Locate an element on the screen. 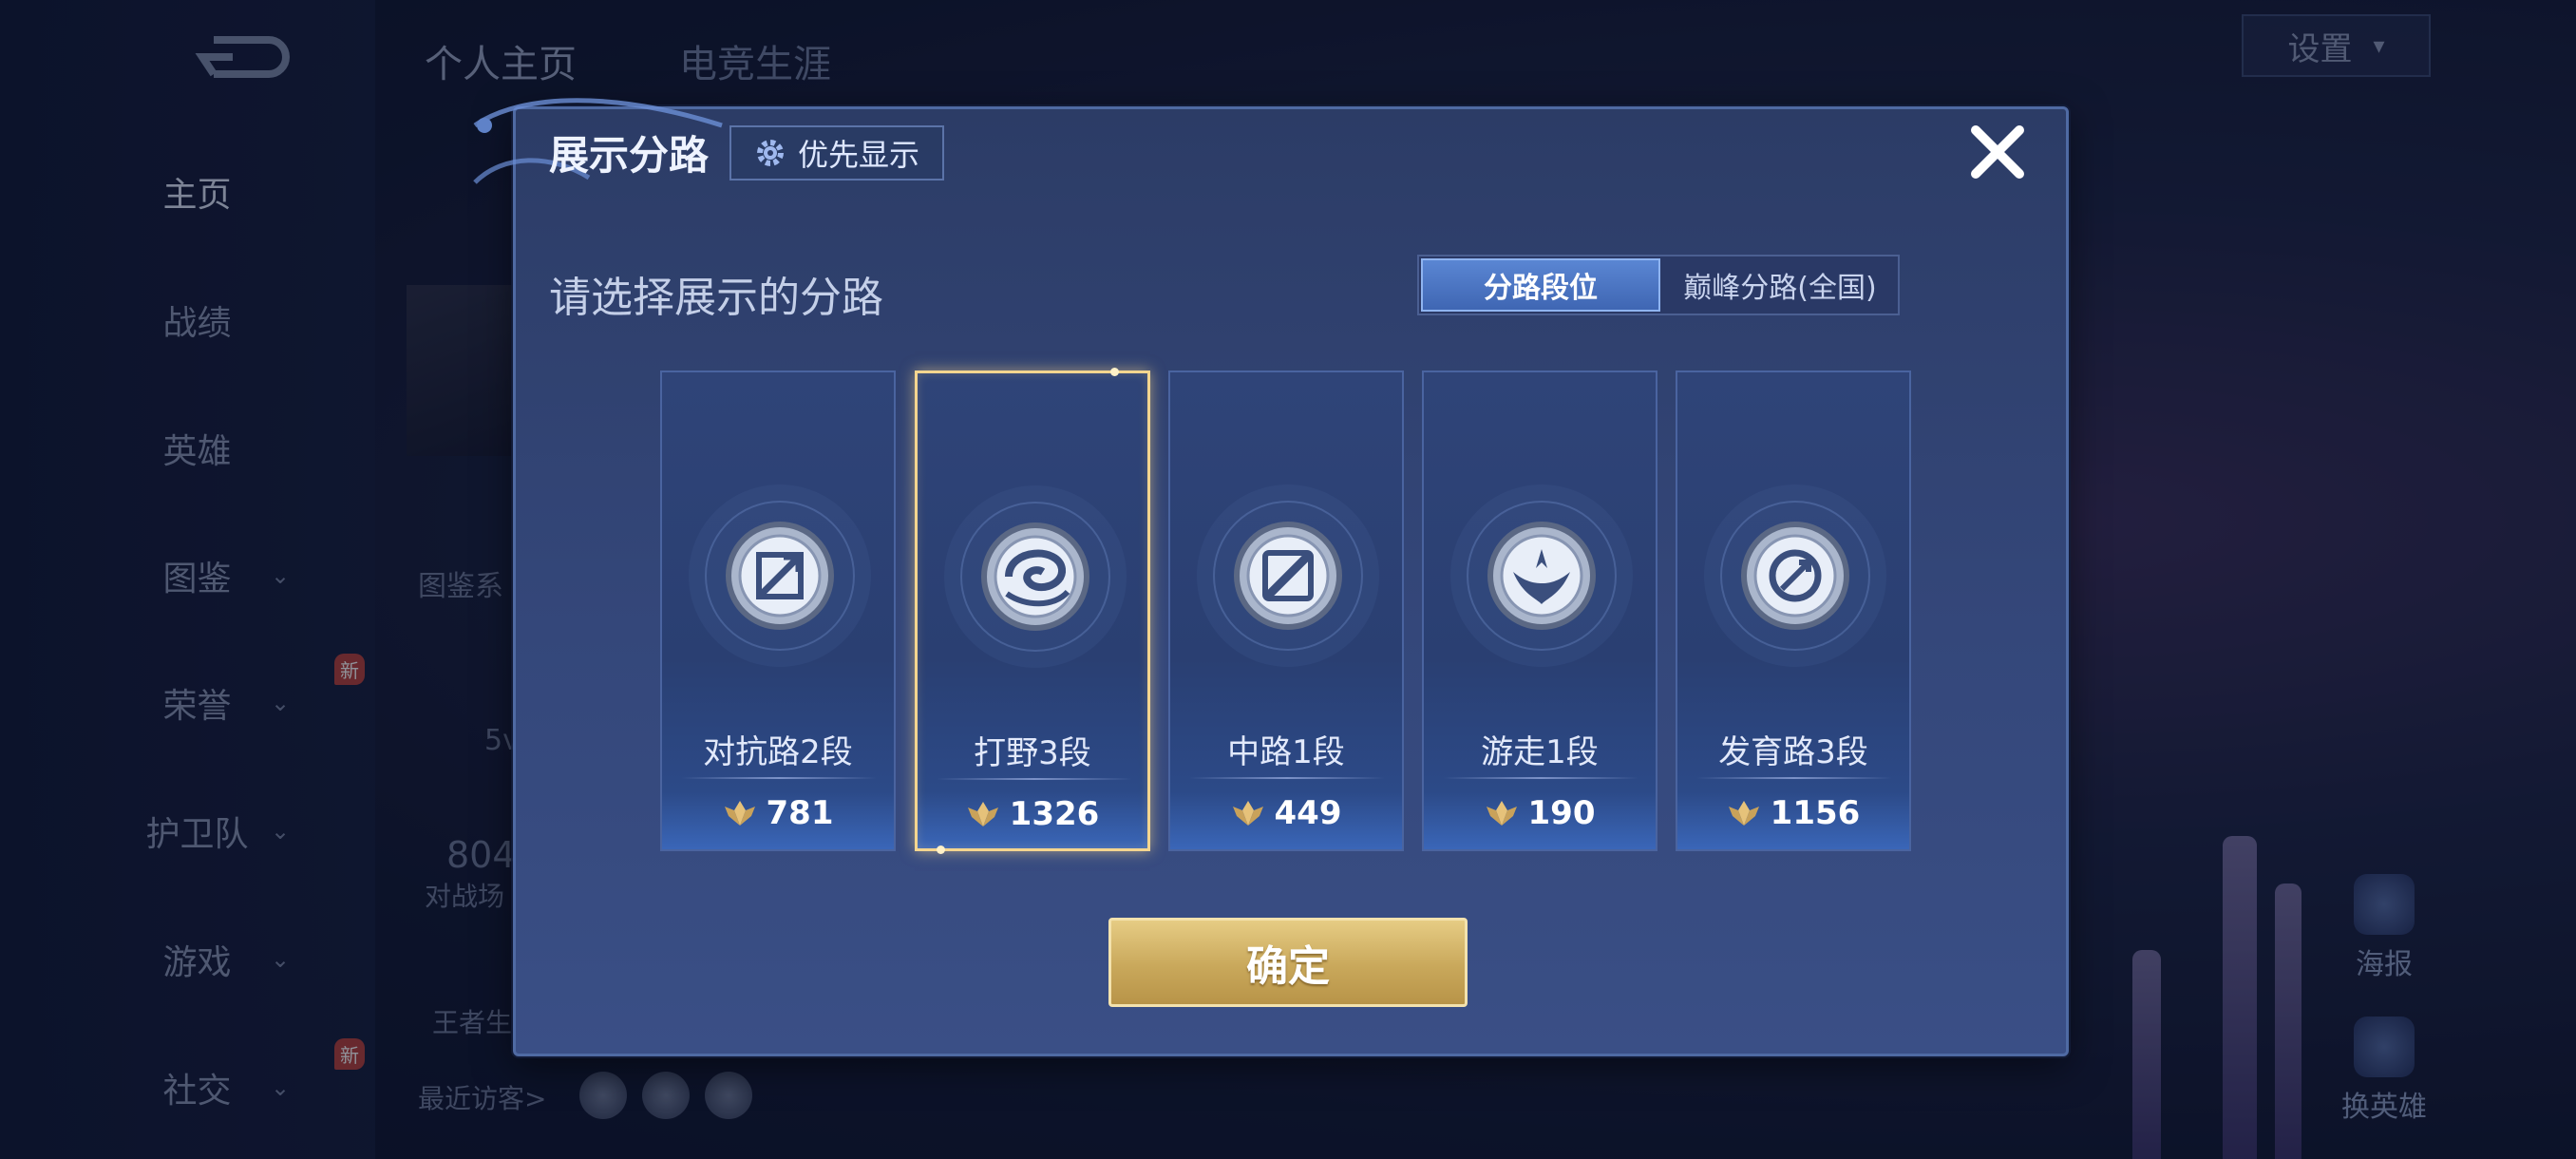  lane-card: 中路1段 449 is located at coordinates (1286, 610).